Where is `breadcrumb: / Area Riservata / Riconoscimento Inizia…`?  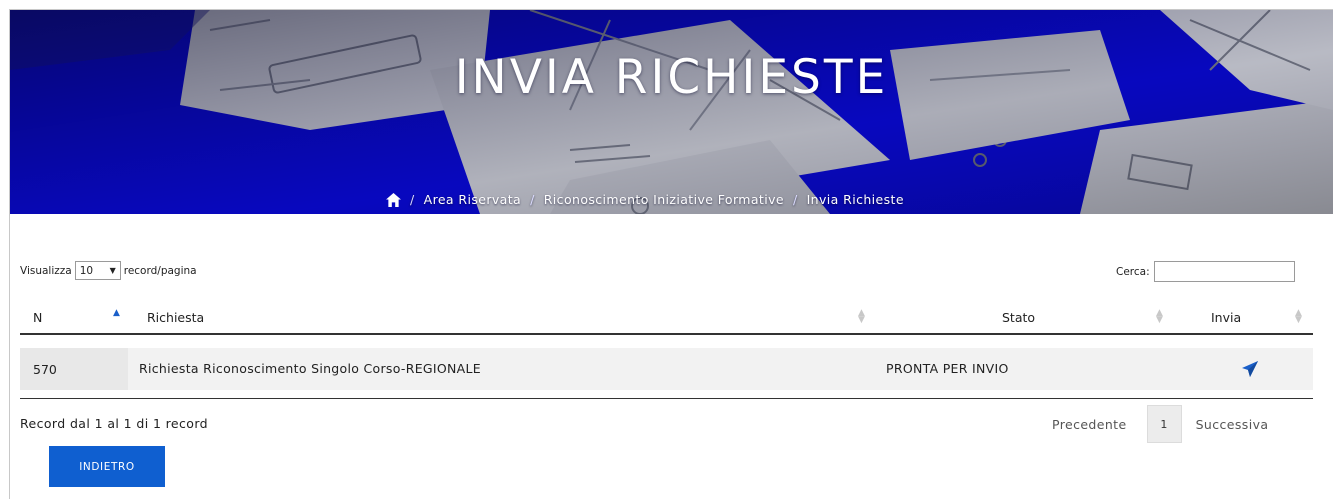 breadcrumb: / Area Riservata / Riconoscimento Inizia… is located at coordinates (645, 199).